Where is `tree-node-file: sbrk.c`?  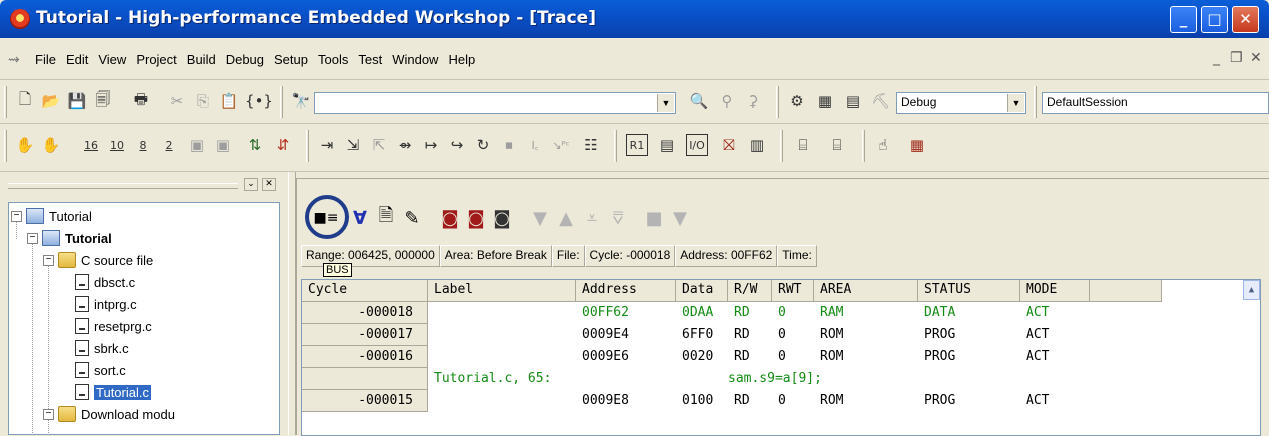
tree-node-file: sbrk.c is located at coordinates (102, 348).